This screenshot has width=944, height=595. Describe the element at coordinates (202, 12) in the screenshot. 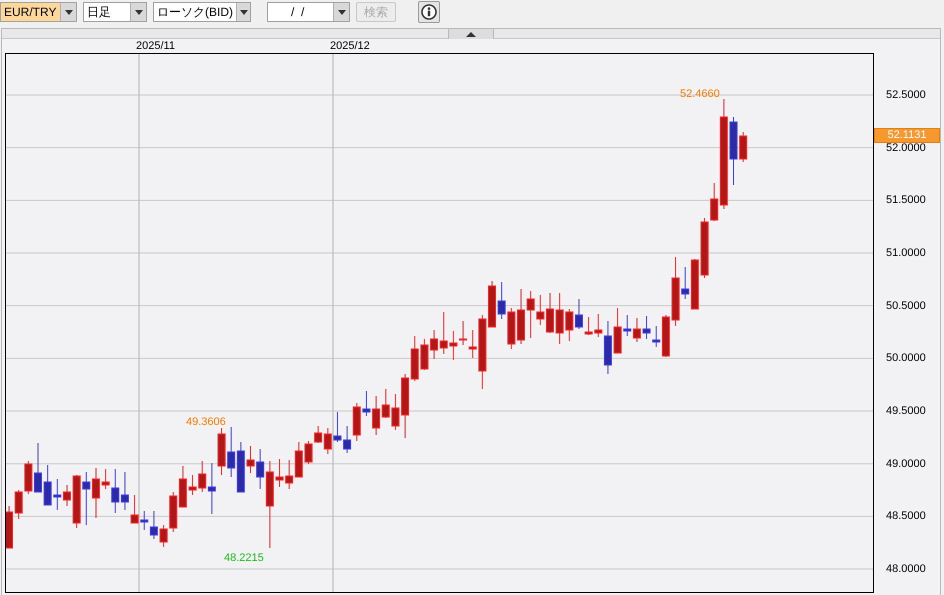

I see `chart-type-select: ローソク(BID)` at that location.